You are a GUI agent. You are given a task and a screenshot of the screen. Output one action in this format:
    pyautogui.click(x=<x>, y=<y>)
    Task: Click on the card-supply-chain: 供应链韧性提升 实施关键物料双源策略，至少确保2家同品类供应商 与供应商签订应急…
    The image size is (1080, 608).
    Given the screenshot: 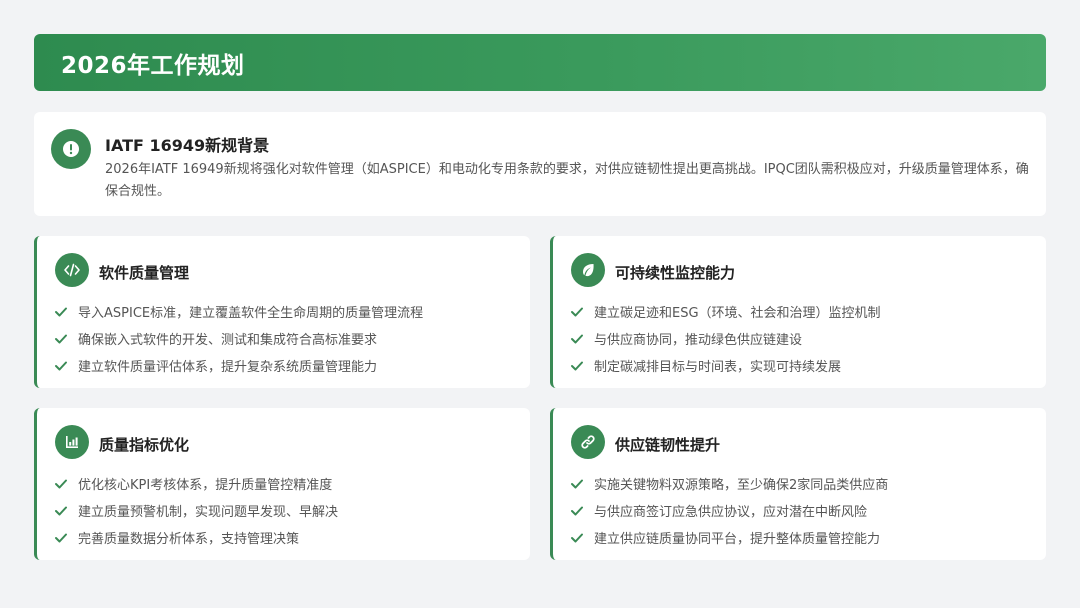 What is the action you would take?
    pyautogui.click(x=798, y=484)
    